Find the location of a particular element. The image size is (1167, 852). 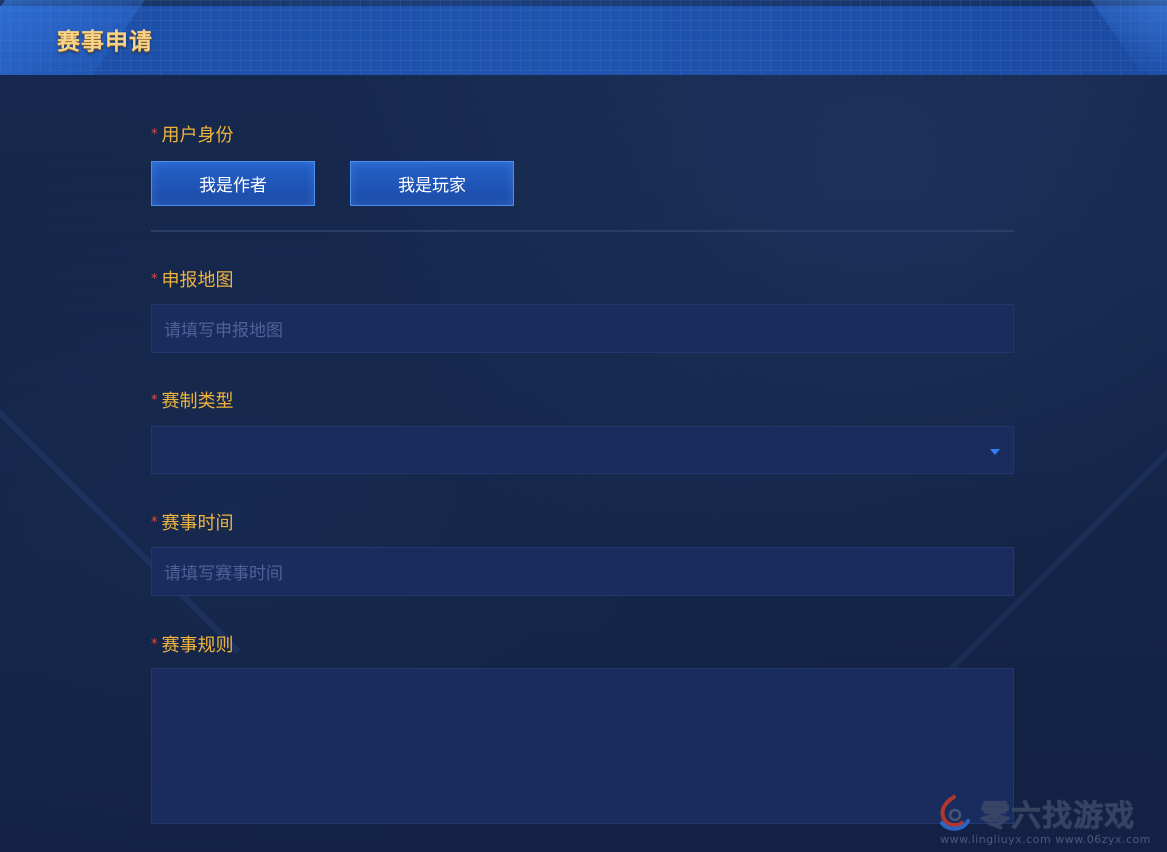

time-label-text: 赛事时间 is located at coordinates (197, 523).